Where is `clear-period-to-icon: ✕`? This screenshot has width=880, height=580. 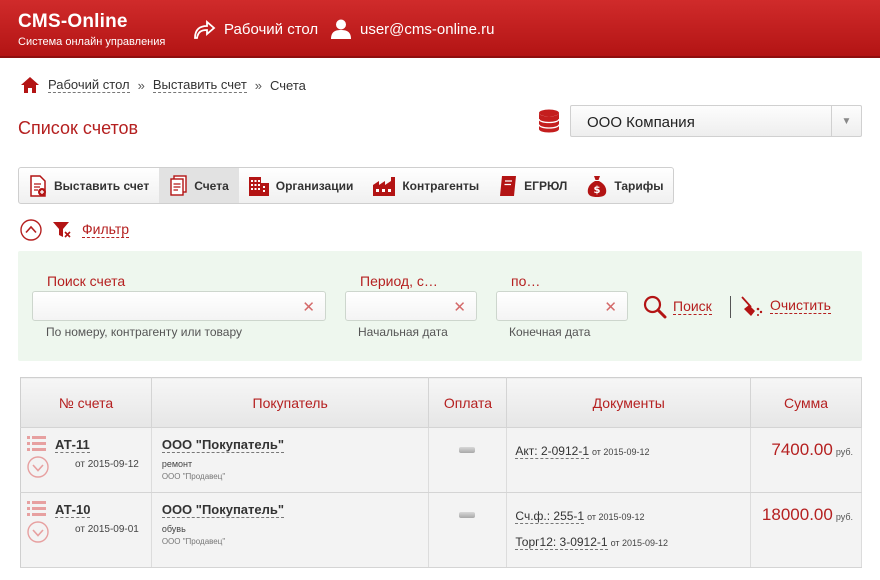
clear-period-to-icon: ✕ is located at coordinates (610, 307).